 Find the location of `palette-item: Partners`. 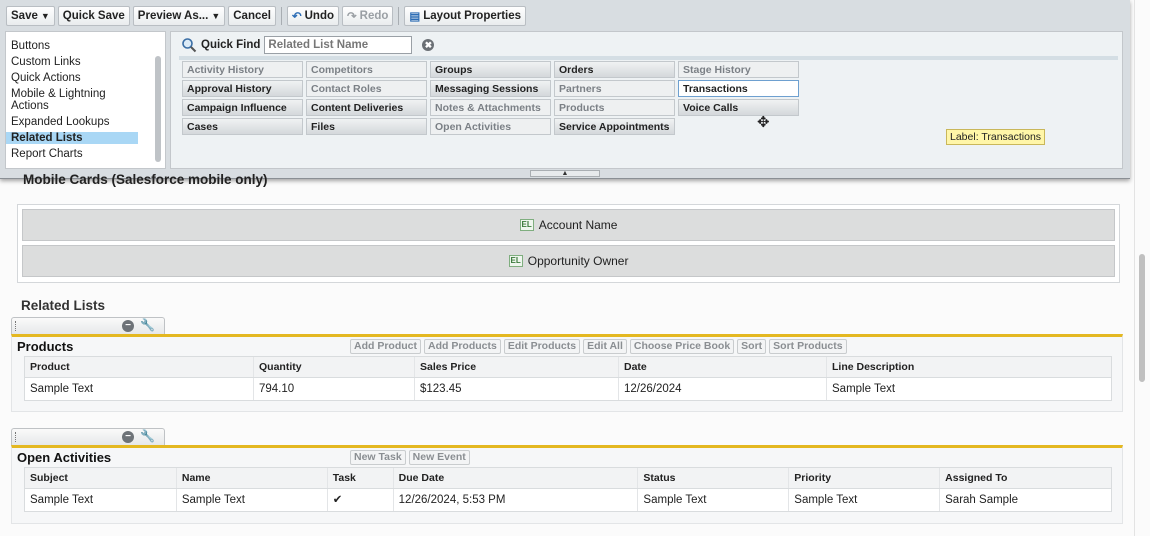

palette-item: Partners is located at coordinates (614, 88).